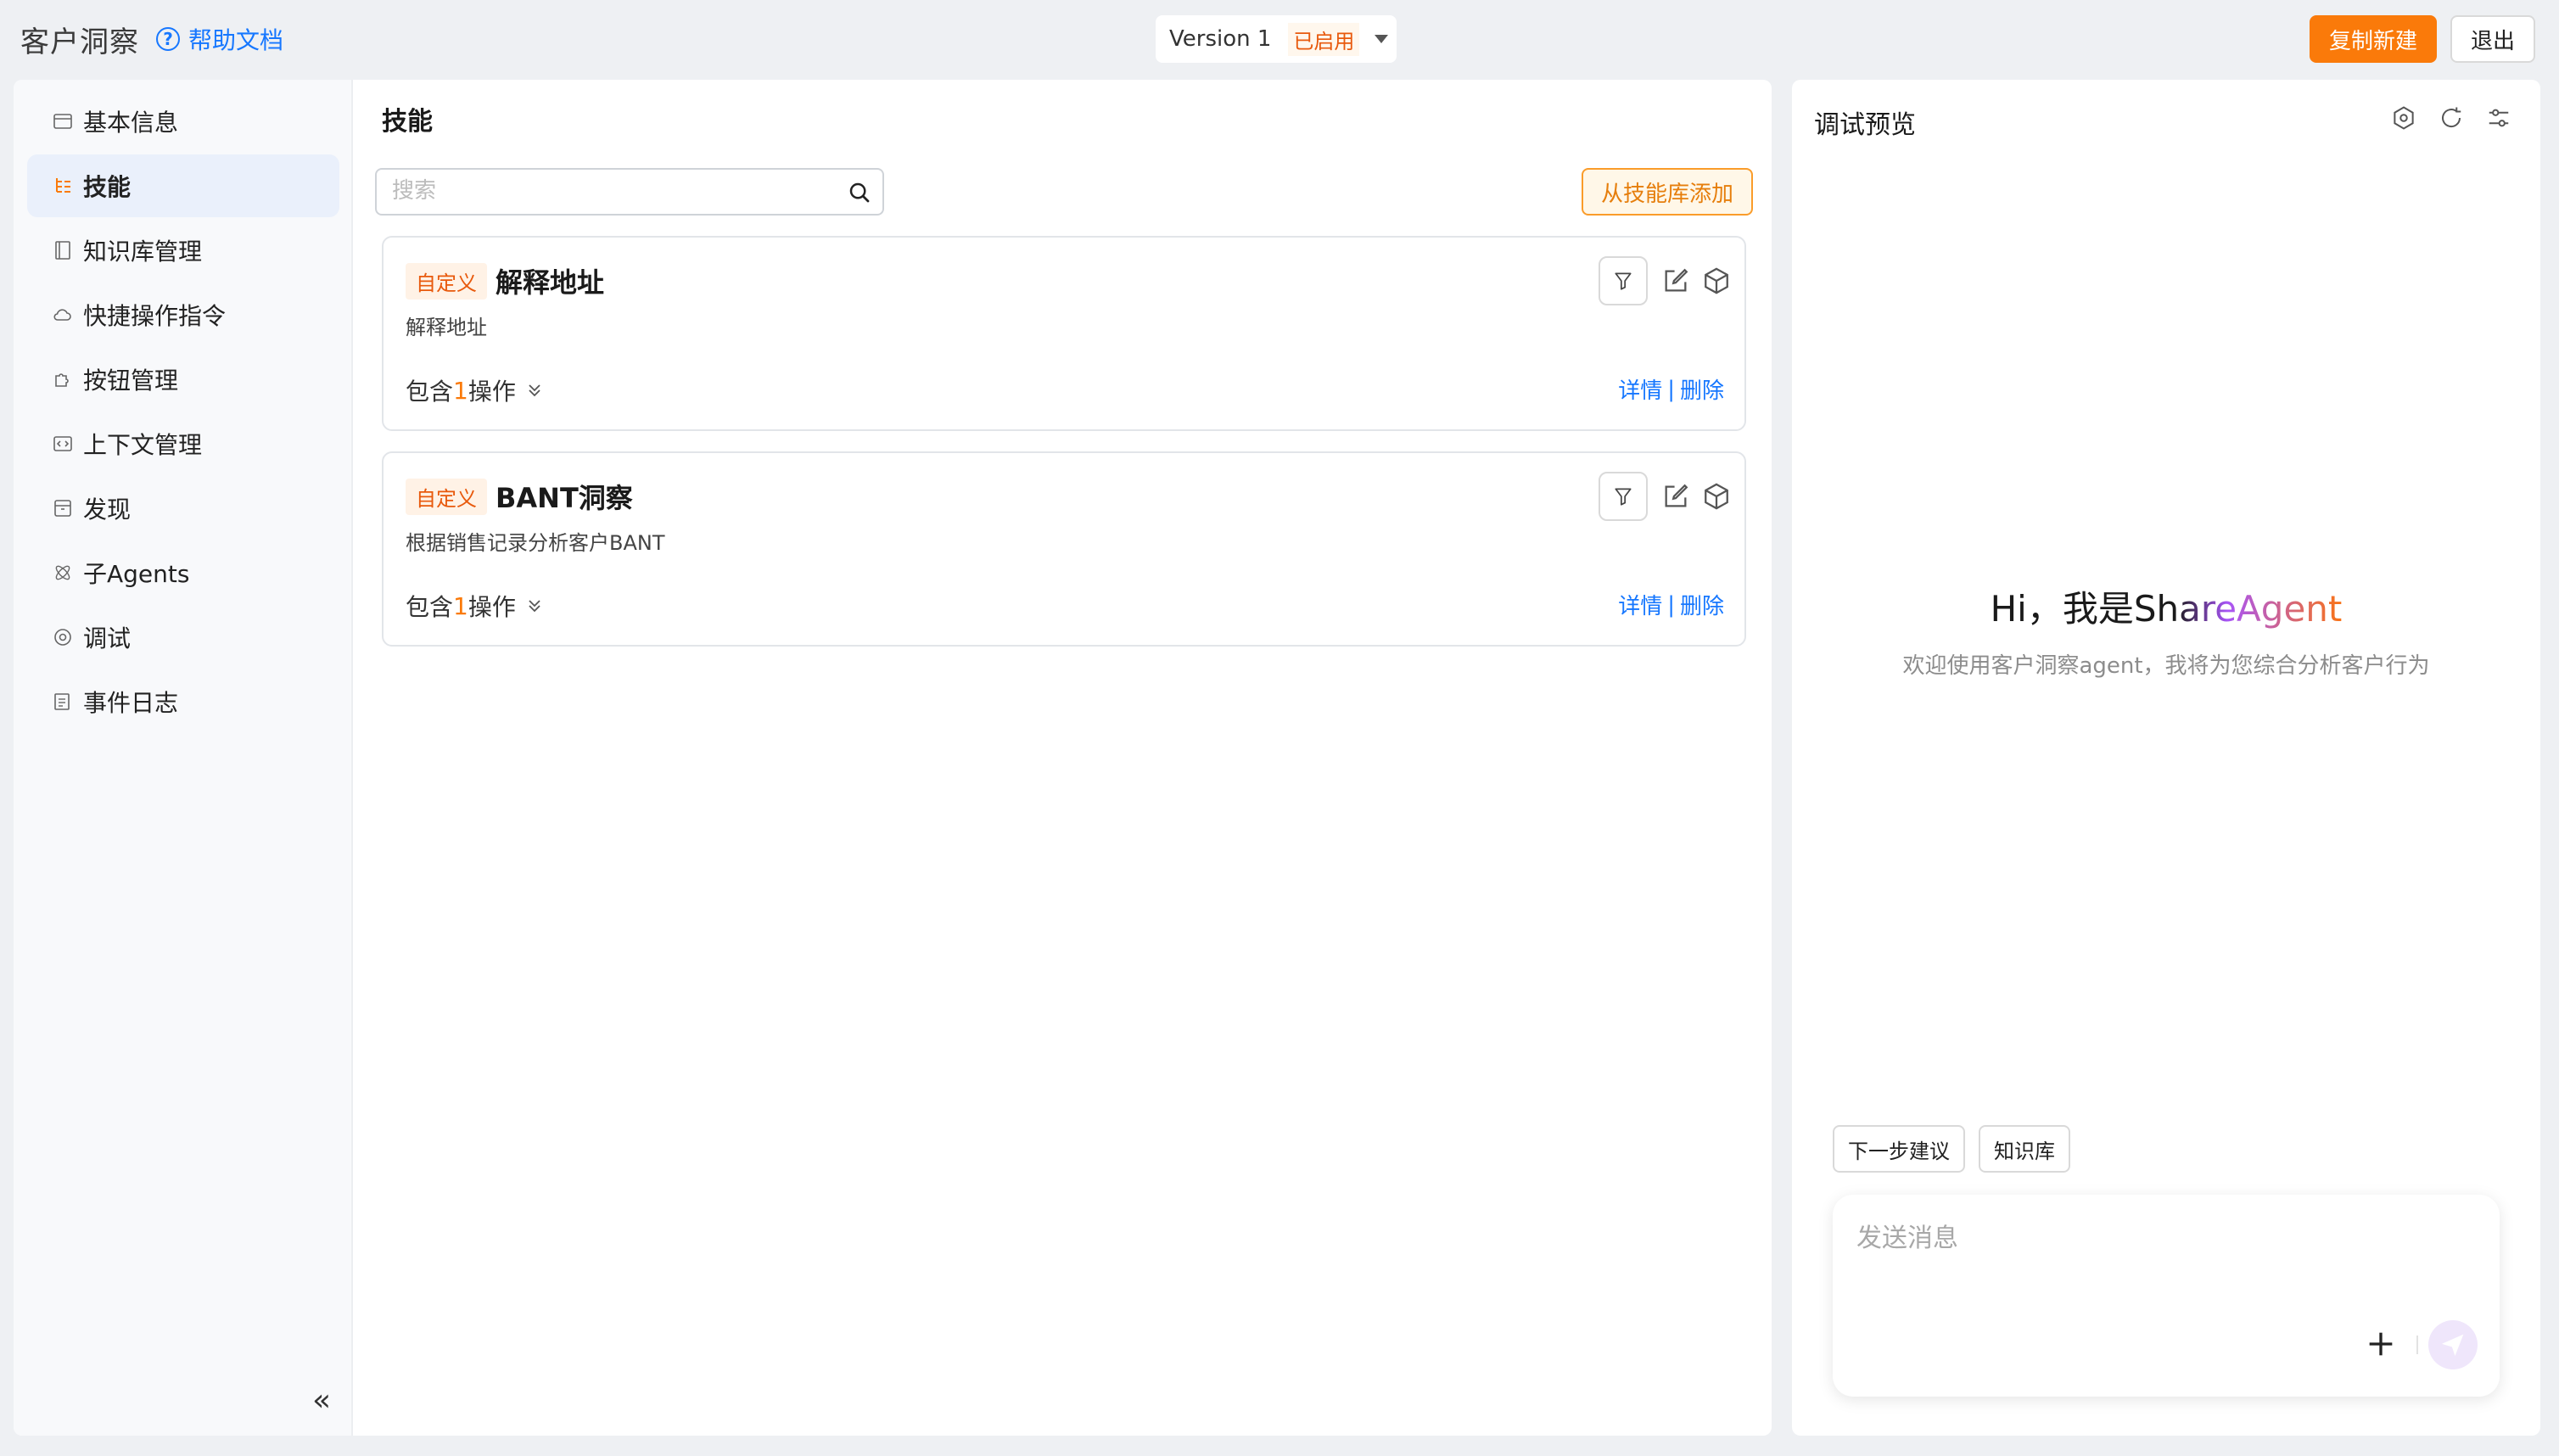 This screenshot has height=1456, width=2559. What do you see at coordinates (107, 510) in the screenshot?
I see `sidebar-item-label: 发现` at bounding box center [107, 510].